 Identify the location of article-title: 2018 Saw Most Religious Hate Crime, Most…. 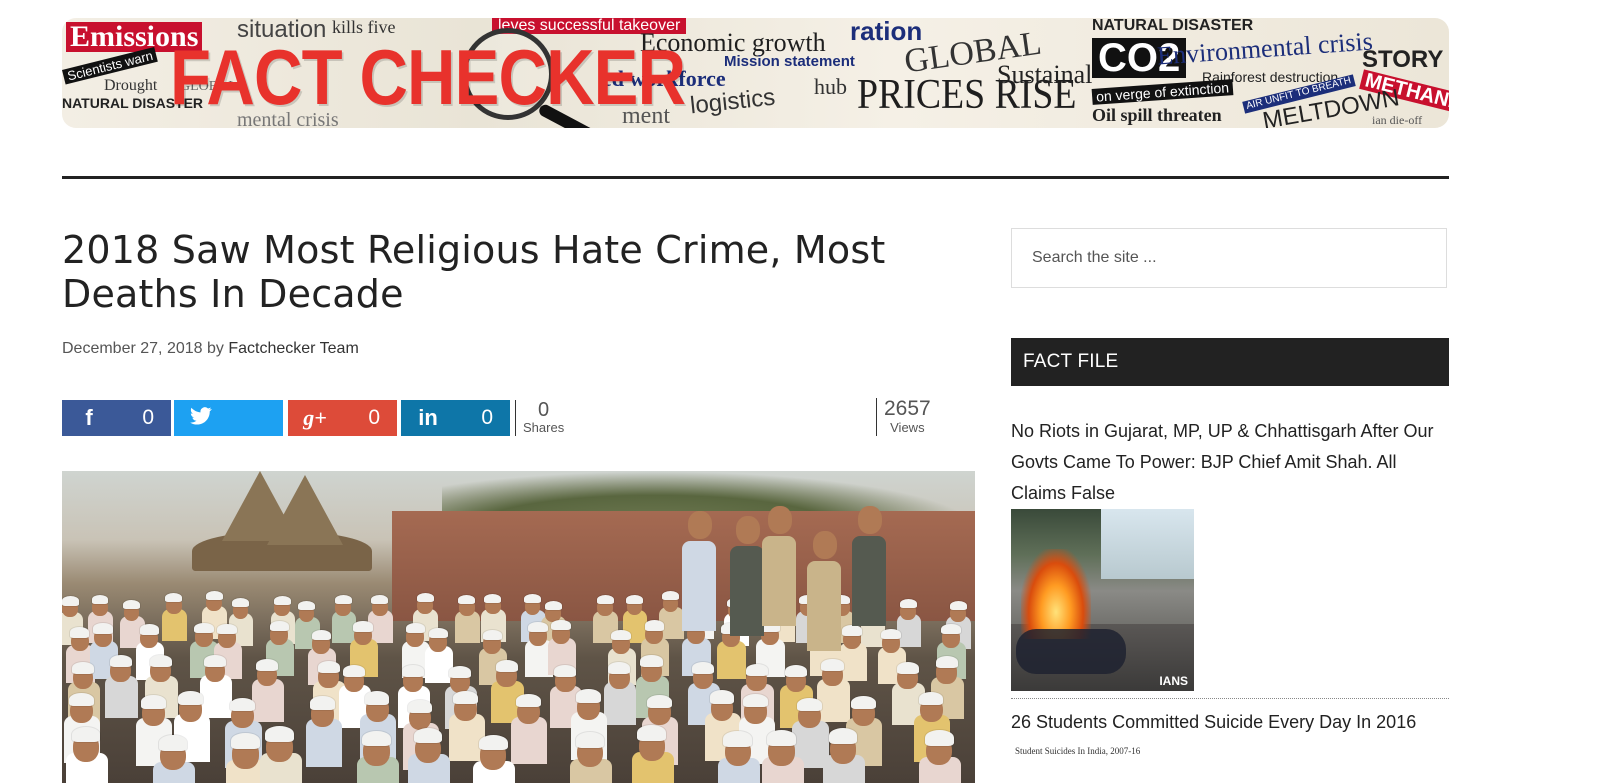
(474, 272).